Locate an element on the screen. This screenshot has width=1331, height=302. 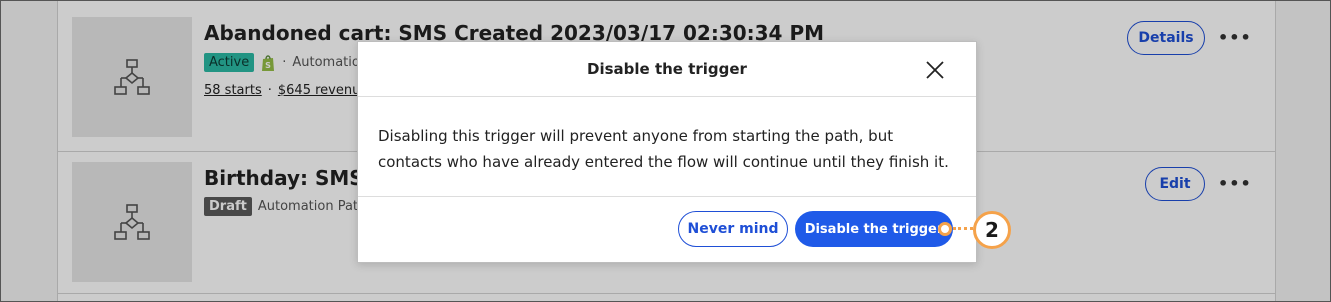
callout-step-number: 2 is located at coordinates (992, 230).